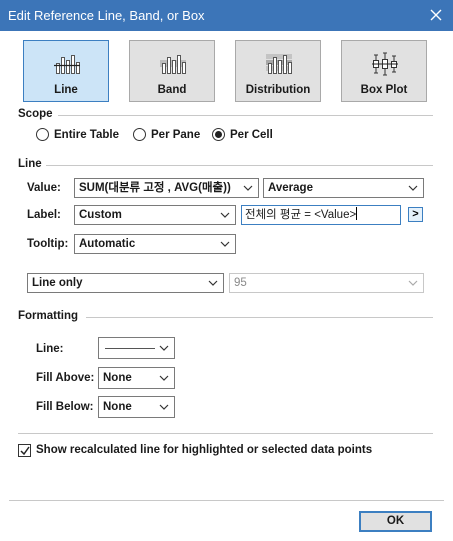  I want to click on tooltip-dropdown: Automatic, so click(155, 244).